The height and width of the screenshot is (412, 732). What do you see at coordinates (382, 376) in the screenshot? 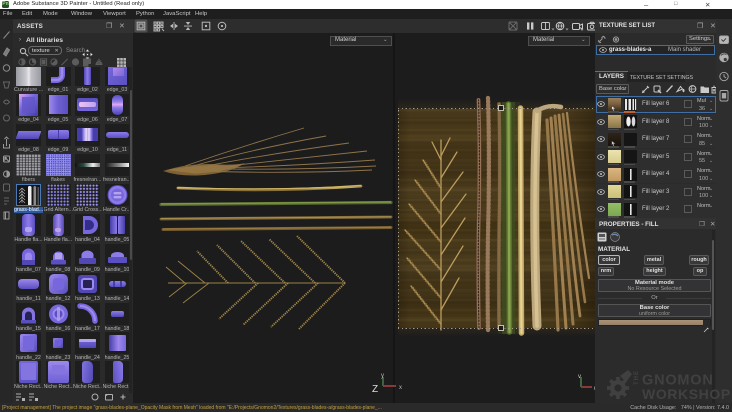
I see `svg-text: y` at bounding box center [382, 376].